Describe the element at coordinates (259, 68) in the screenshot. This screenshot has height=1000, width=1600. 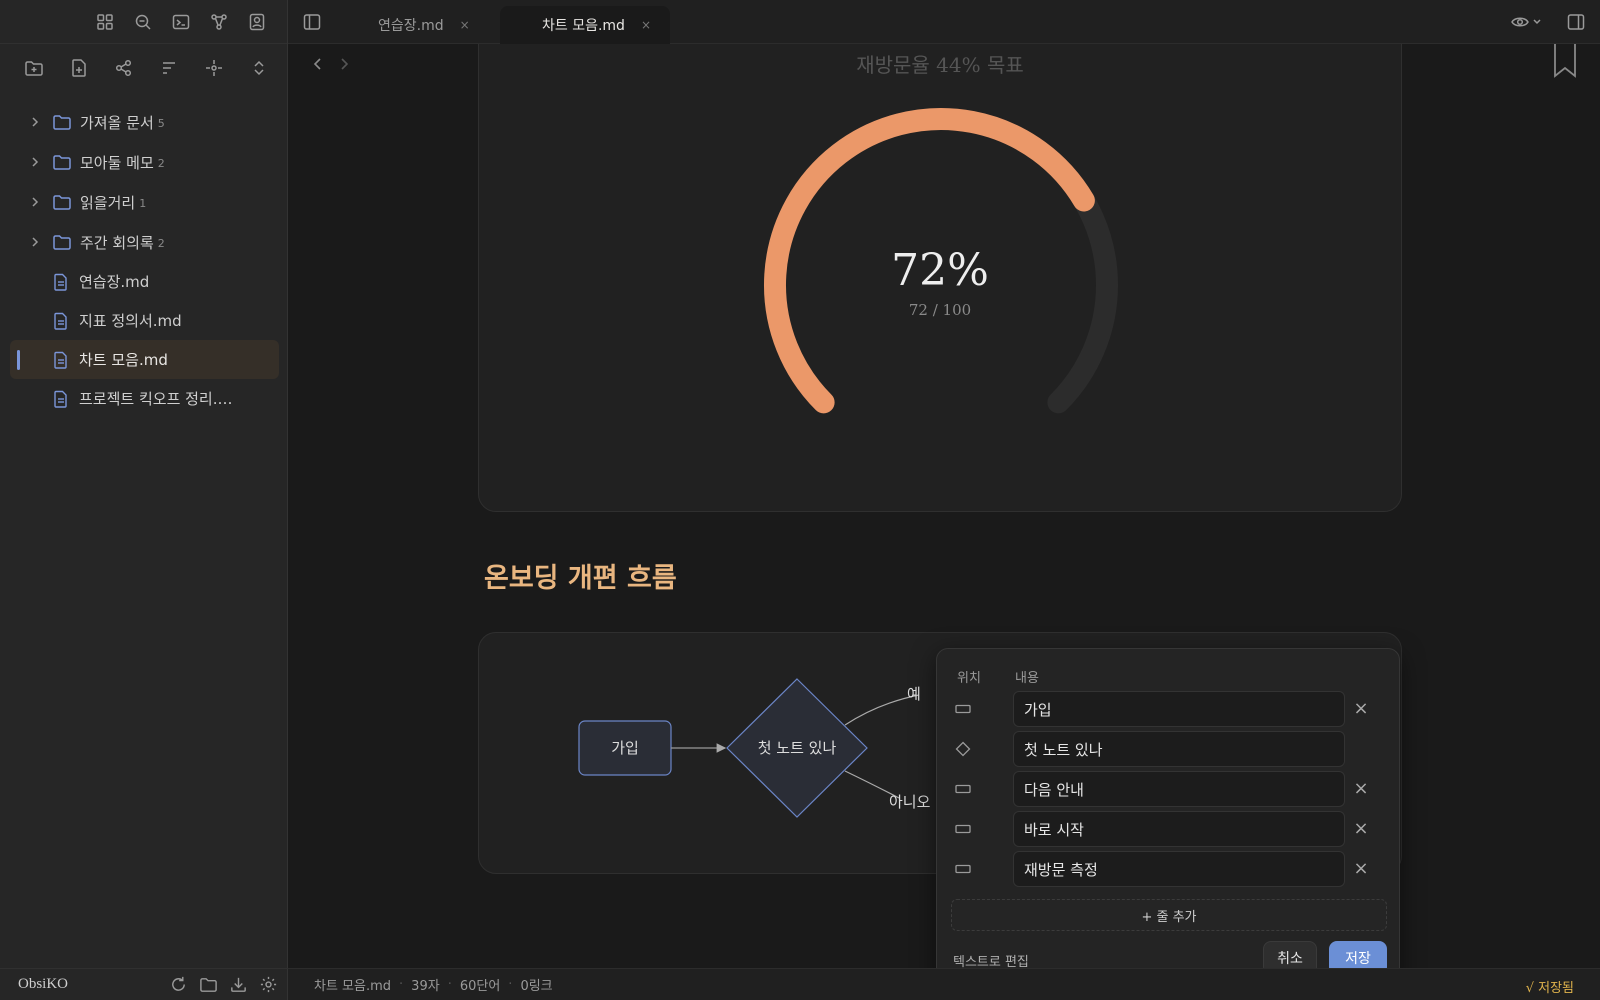
I see `expand-collapse-icon` at that location.